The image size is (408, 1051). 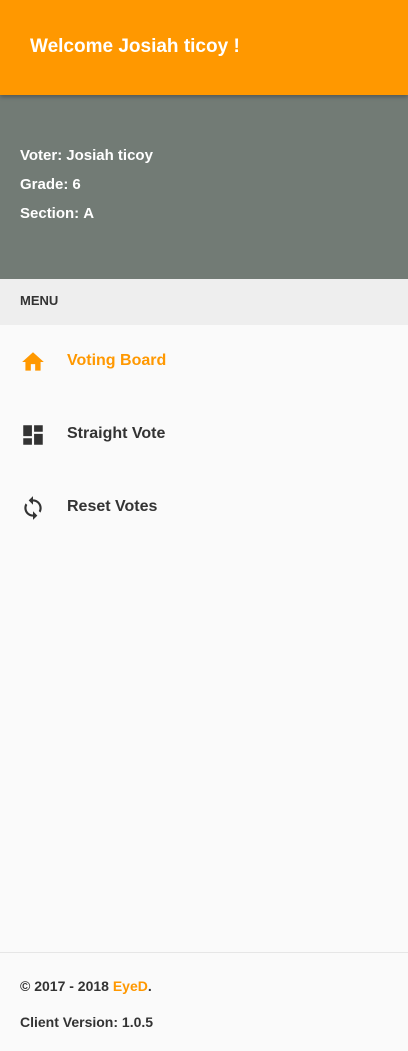 What do you see at coordinates (204, 361) in the screenshot?
I see `menu-item-voting-board: Voting Board` at bounding box center [204, 361].